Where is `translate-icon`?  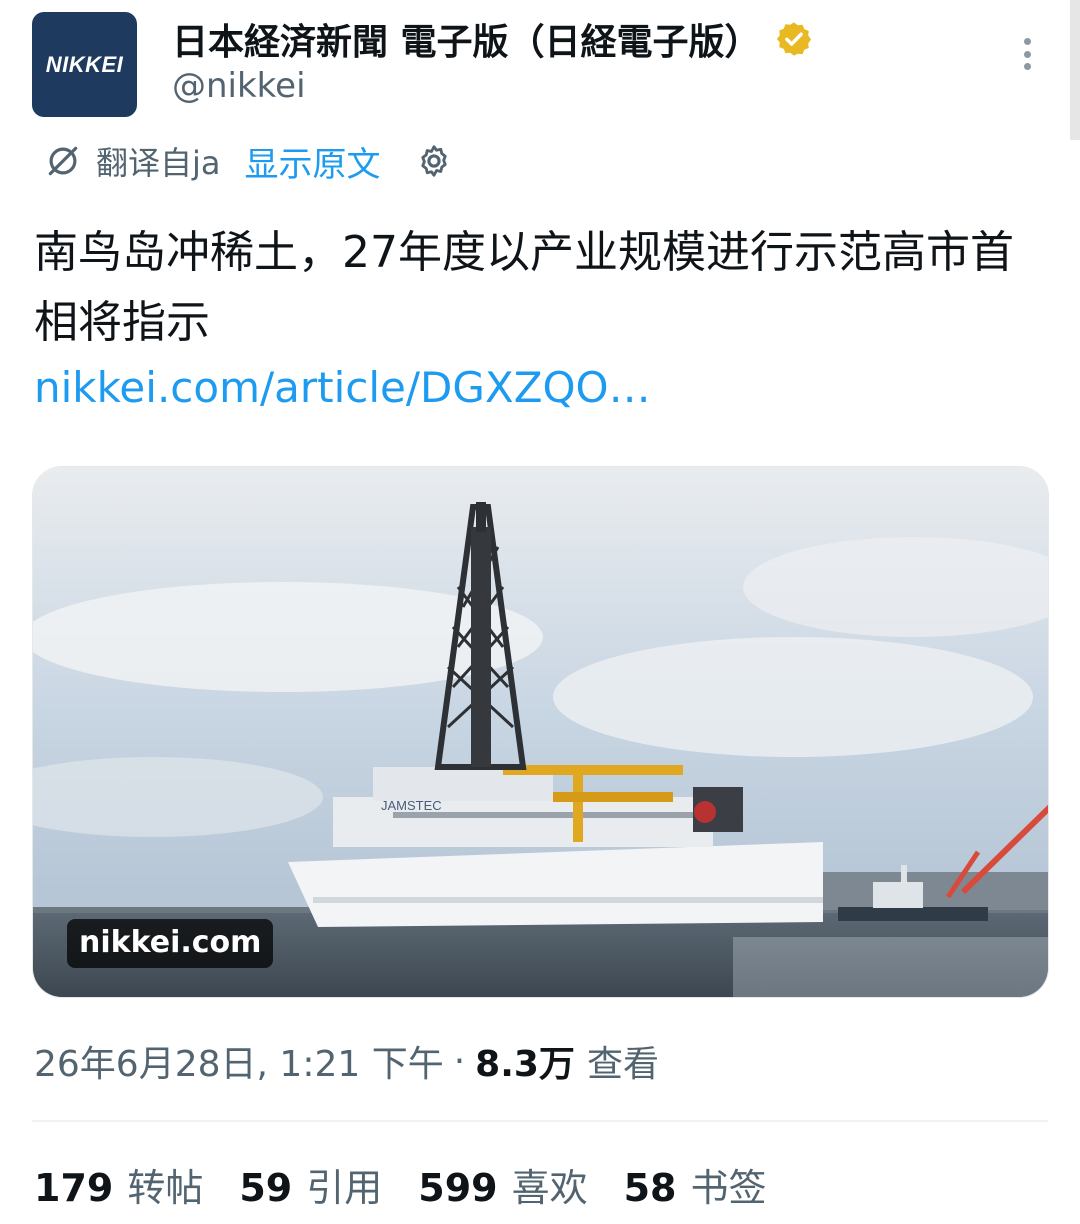
translate-icon is located at coordinates (63, 161).